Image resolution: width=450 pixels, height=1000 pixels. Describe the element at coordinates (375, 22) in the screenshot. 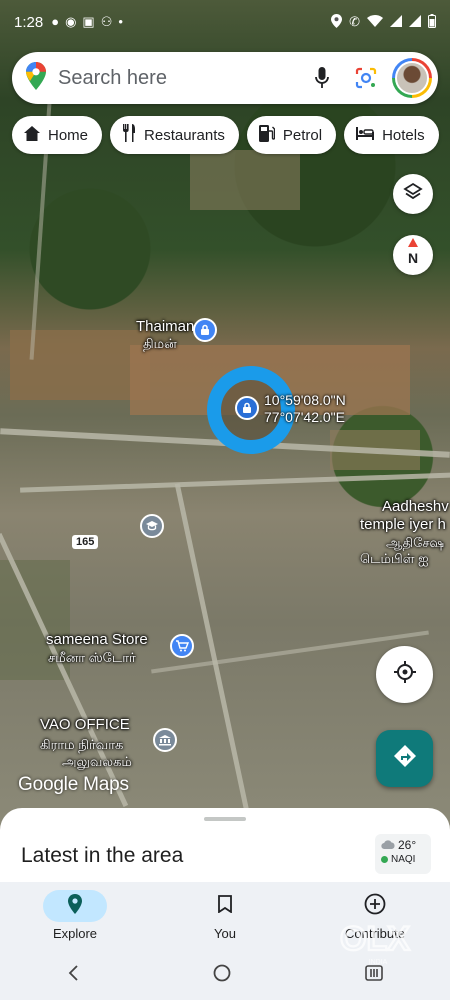

I see `wifi-icon` at that location.